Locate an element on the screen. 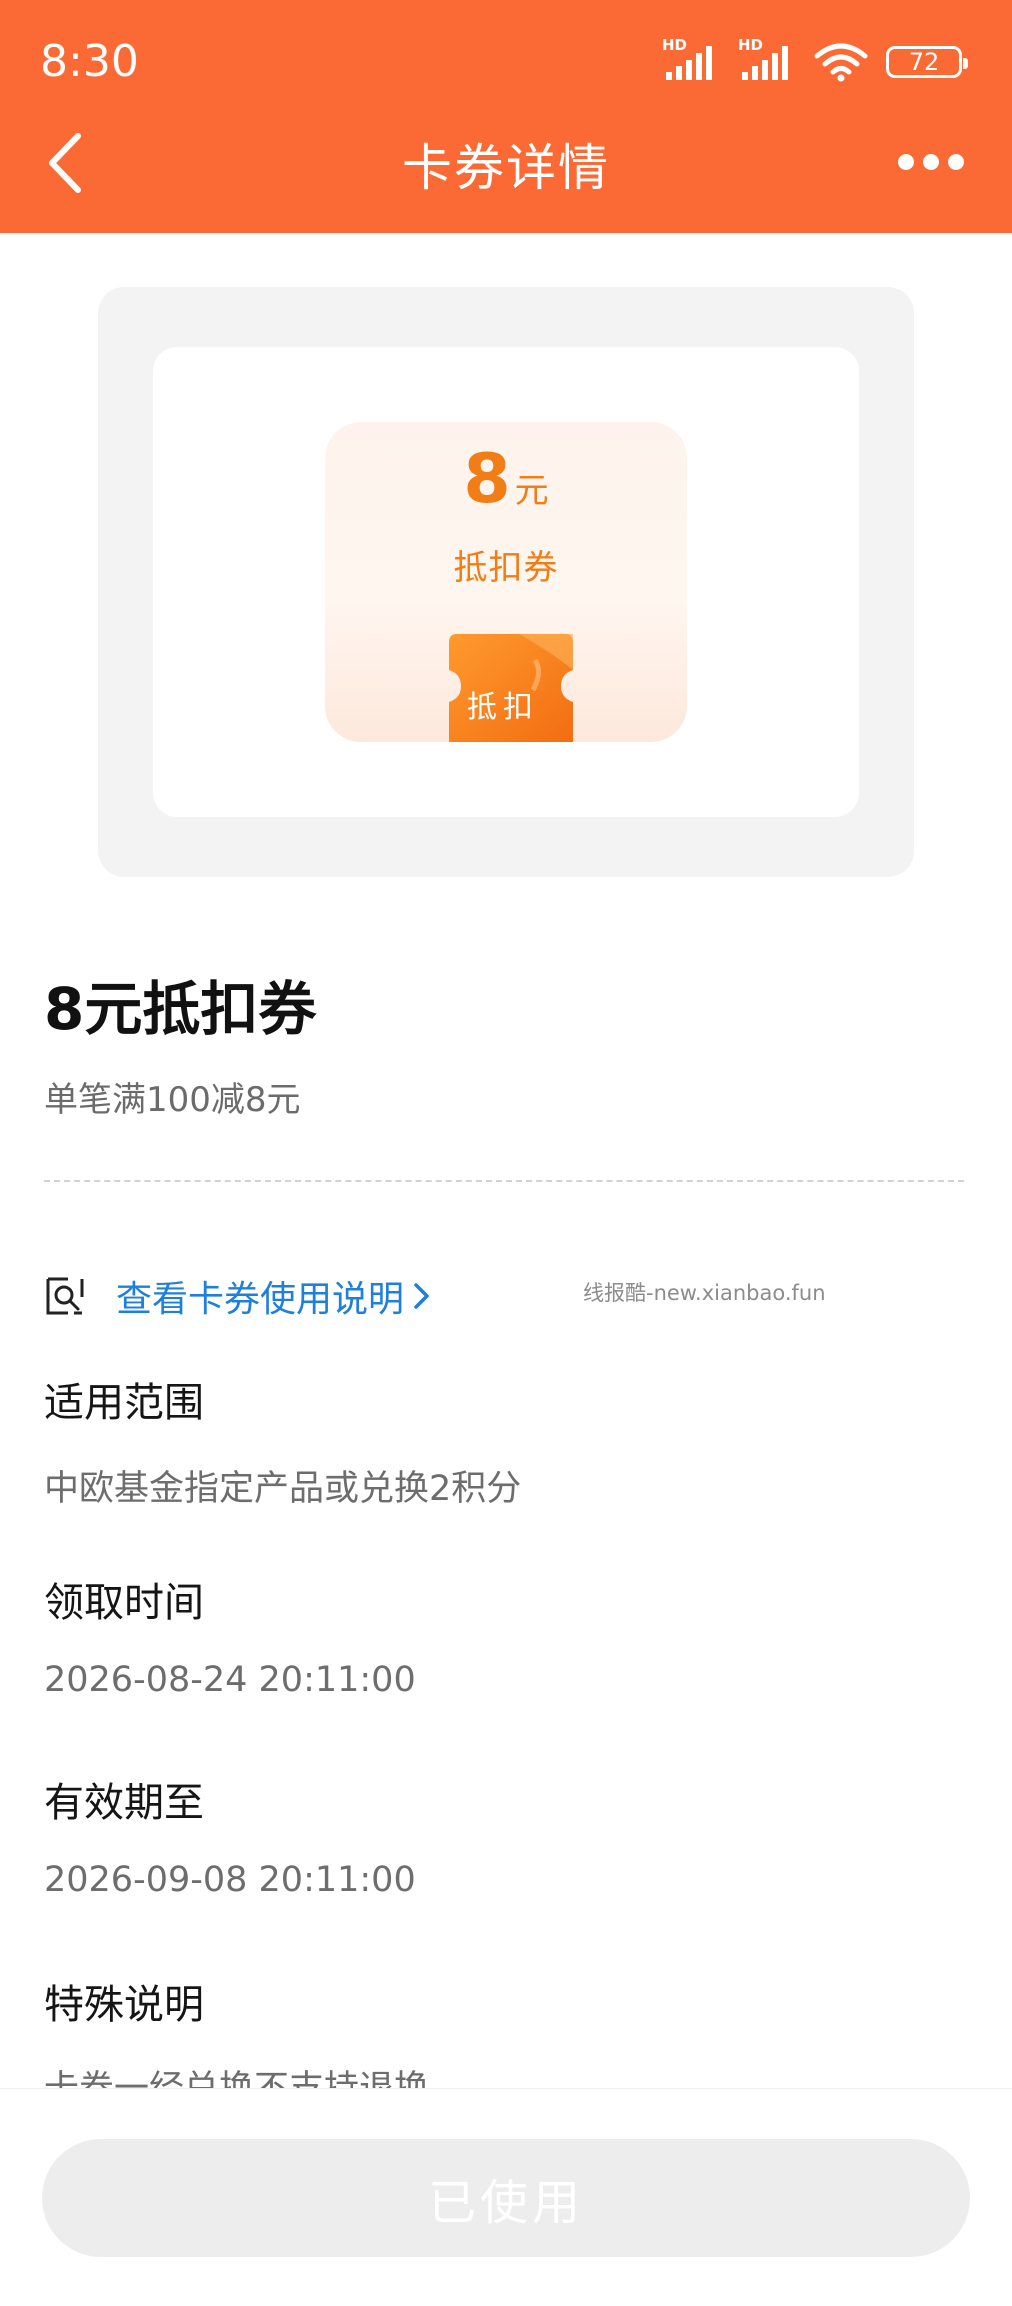 This screenshot has height=2306, width=1012. more-options-icon is located at coordinates (931, 162).